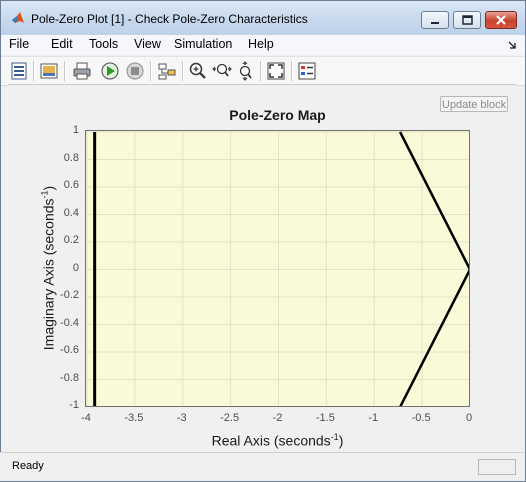 The width and height of the screenshot is (526, 482). I want to click on maximize-icon, so click(467, 20).